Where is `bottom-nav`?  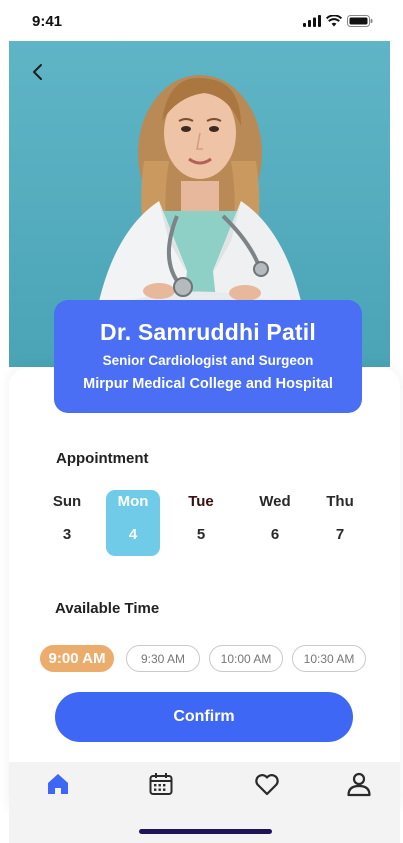 bottom-nav is located at coordinates (204, 786).